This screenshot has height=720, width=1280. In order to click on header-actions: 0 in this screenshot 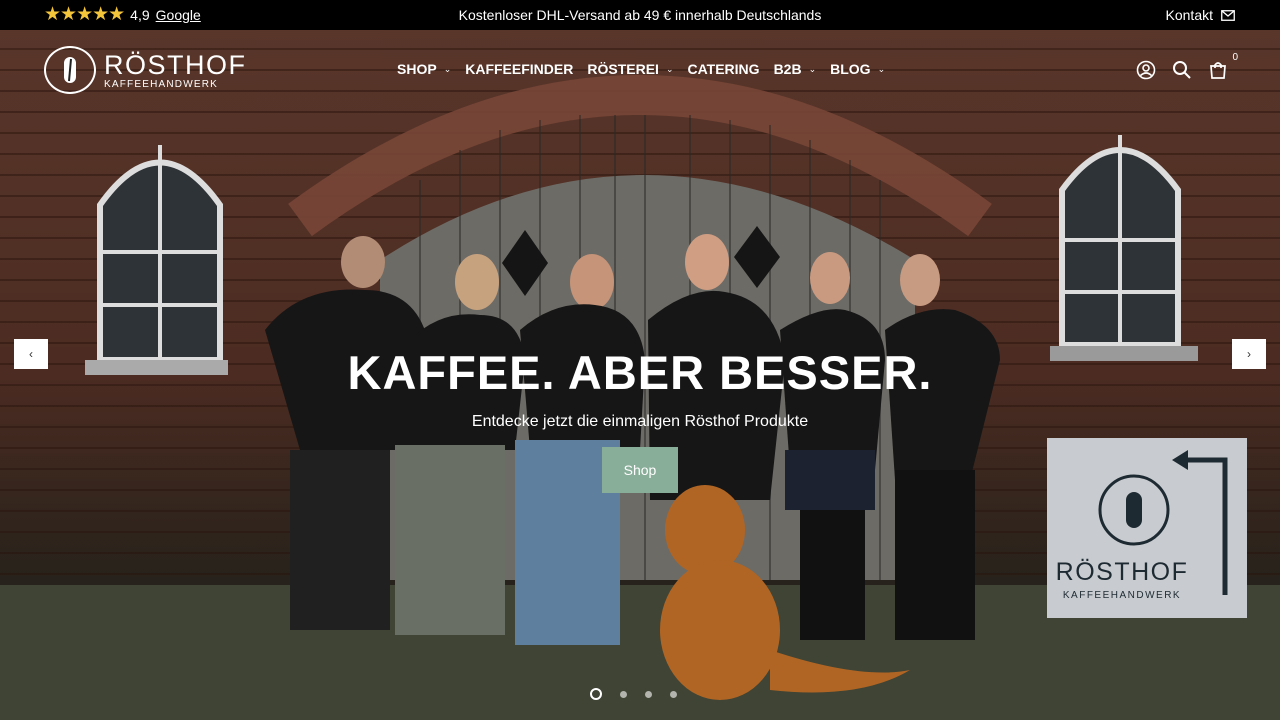, I will do `click(1187, 66)`.